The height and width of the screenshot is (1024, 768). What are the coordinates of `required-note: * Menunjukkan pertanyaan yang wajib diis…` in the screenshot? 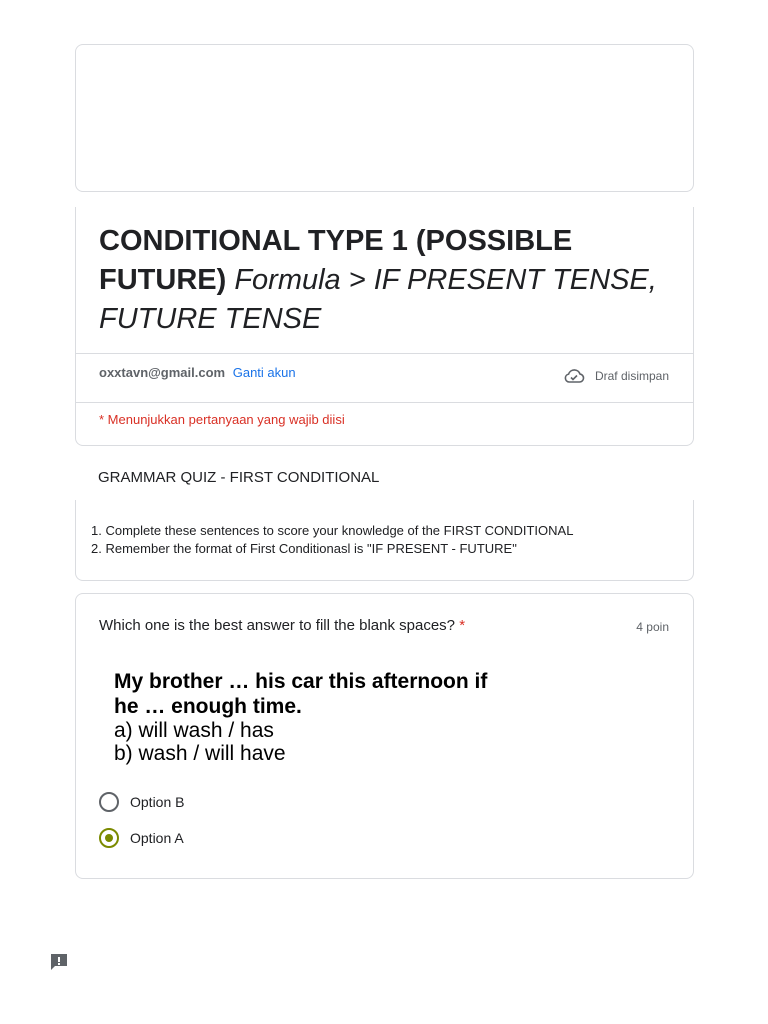 It's located at (222, 419).